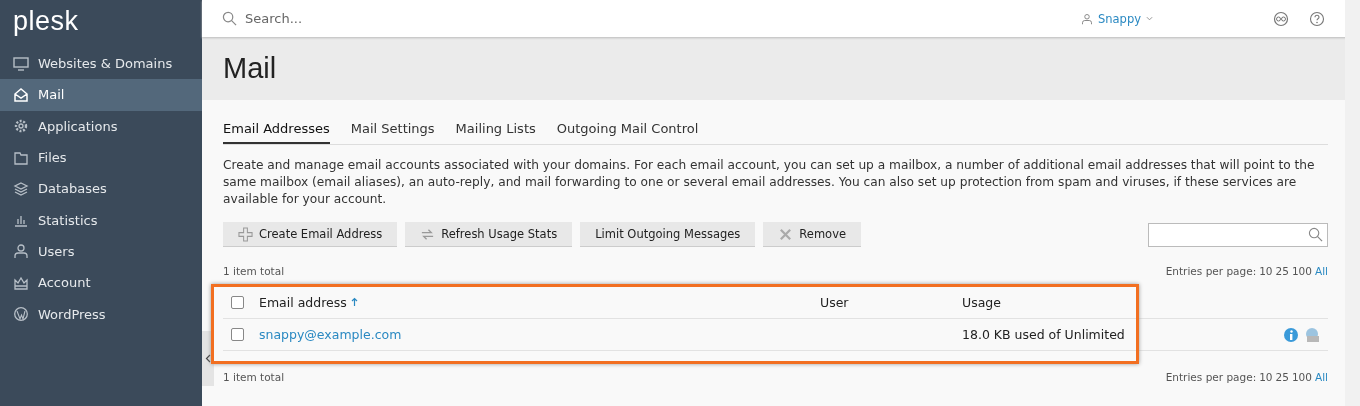 Image resolution: width=1360 pixels, height=406 pixels. Describe the element at coordinates (1317, 18) in the screenshot. I see `help-icon` at that location.